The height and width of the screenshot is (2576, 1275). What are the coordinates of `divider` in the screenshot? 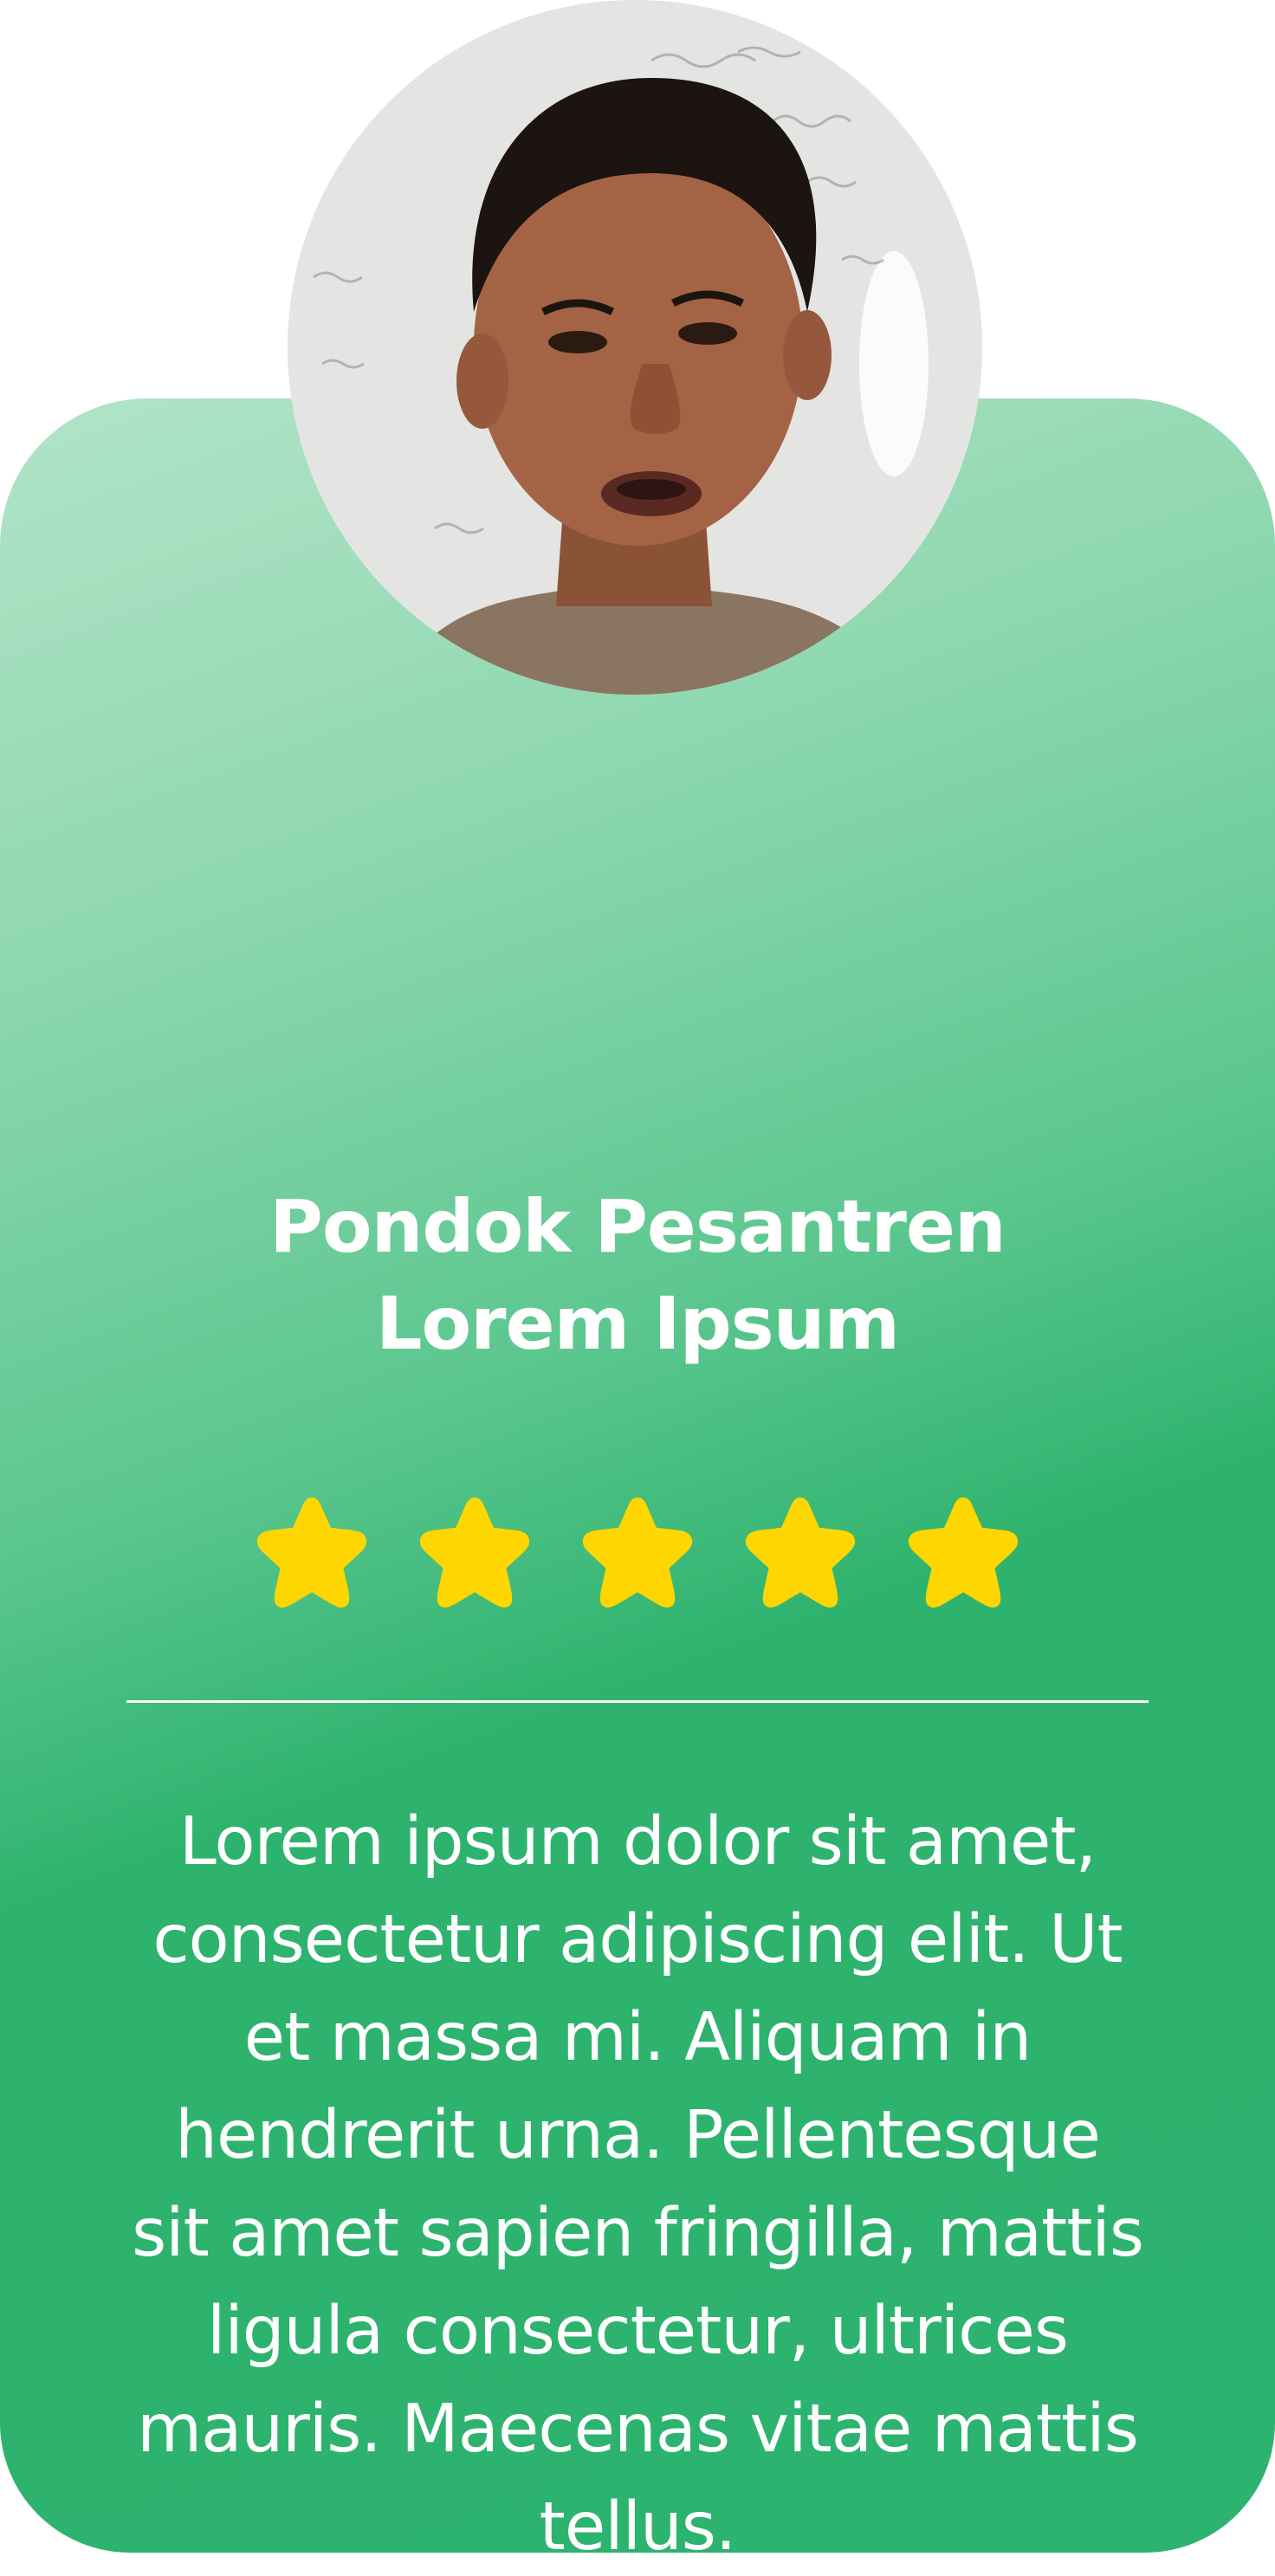 It's located at (637, 1701).